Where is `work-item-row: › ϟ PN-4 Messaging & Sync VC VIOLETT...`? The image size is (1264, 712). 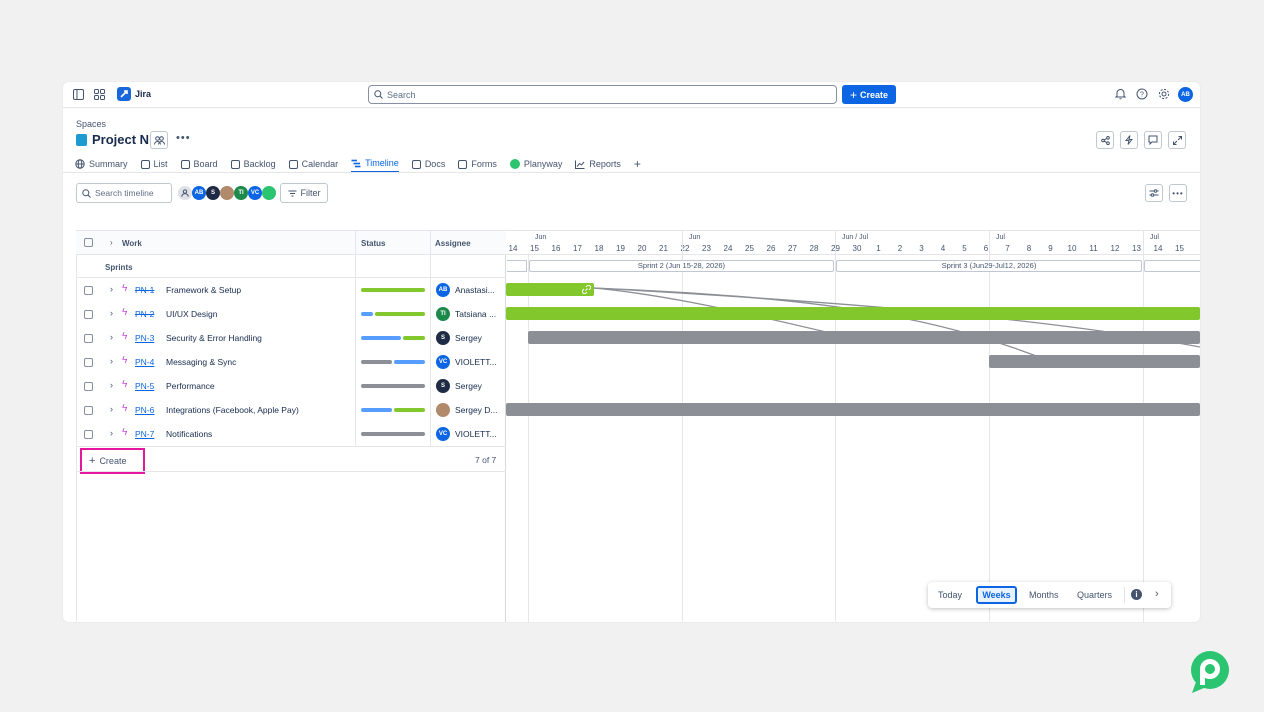
work-item-row: › ϟ PN-4 Messaging & Sync VC VIOLETT... is located at coordinates (291, 362).